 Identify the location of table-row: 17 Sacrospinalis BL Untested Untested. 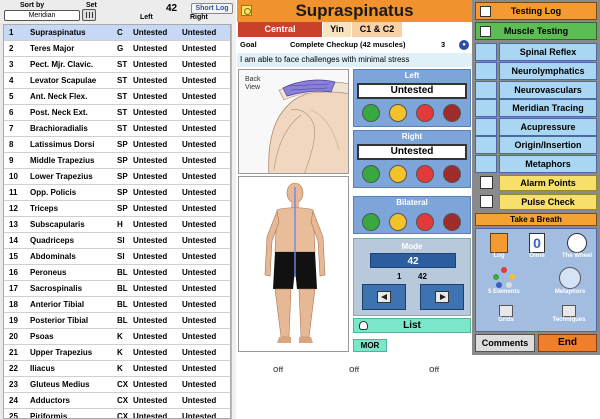
(117, 289).